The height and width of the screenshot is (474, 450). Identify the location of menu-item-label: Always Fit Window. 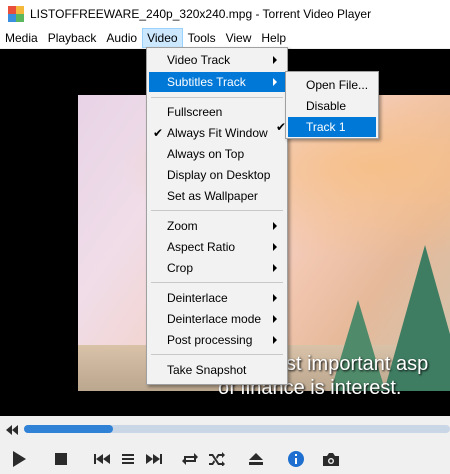
(217, 133).